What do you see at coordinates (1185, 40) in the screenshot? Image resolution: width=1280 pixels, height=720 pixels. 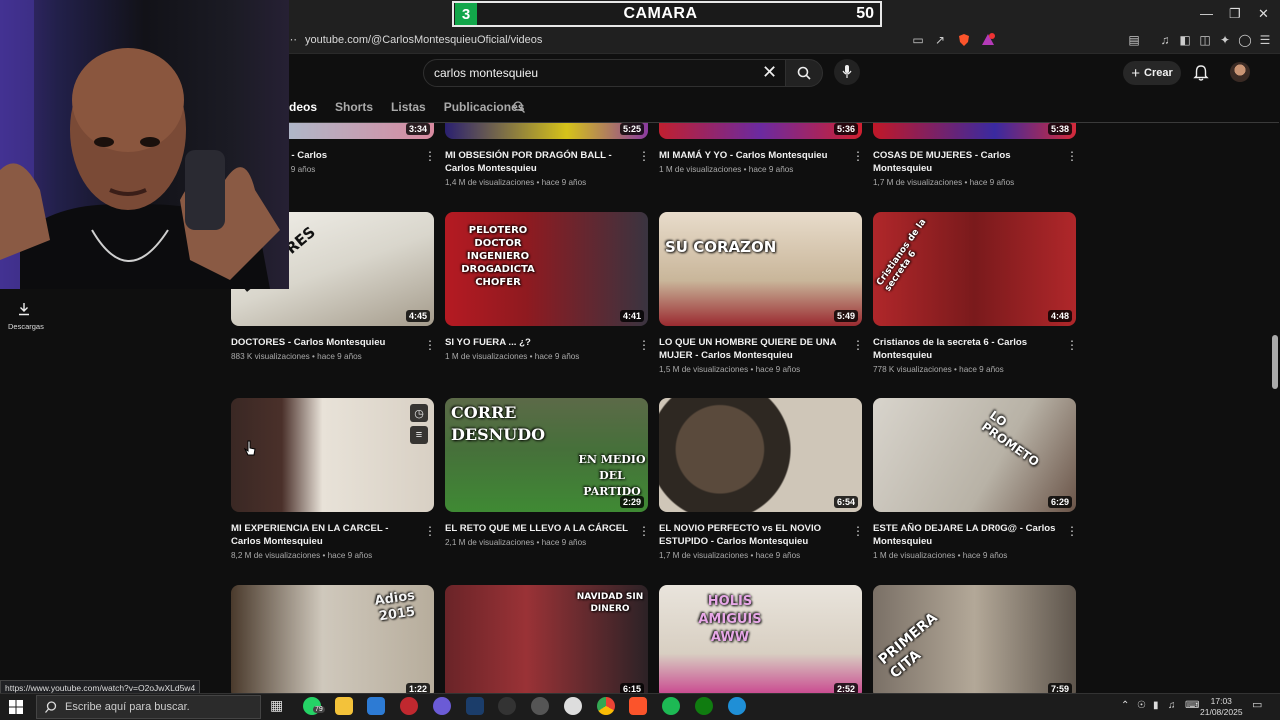 I see `sidebar-toggle-icon: ◧` at bounding box center [1185, 40].